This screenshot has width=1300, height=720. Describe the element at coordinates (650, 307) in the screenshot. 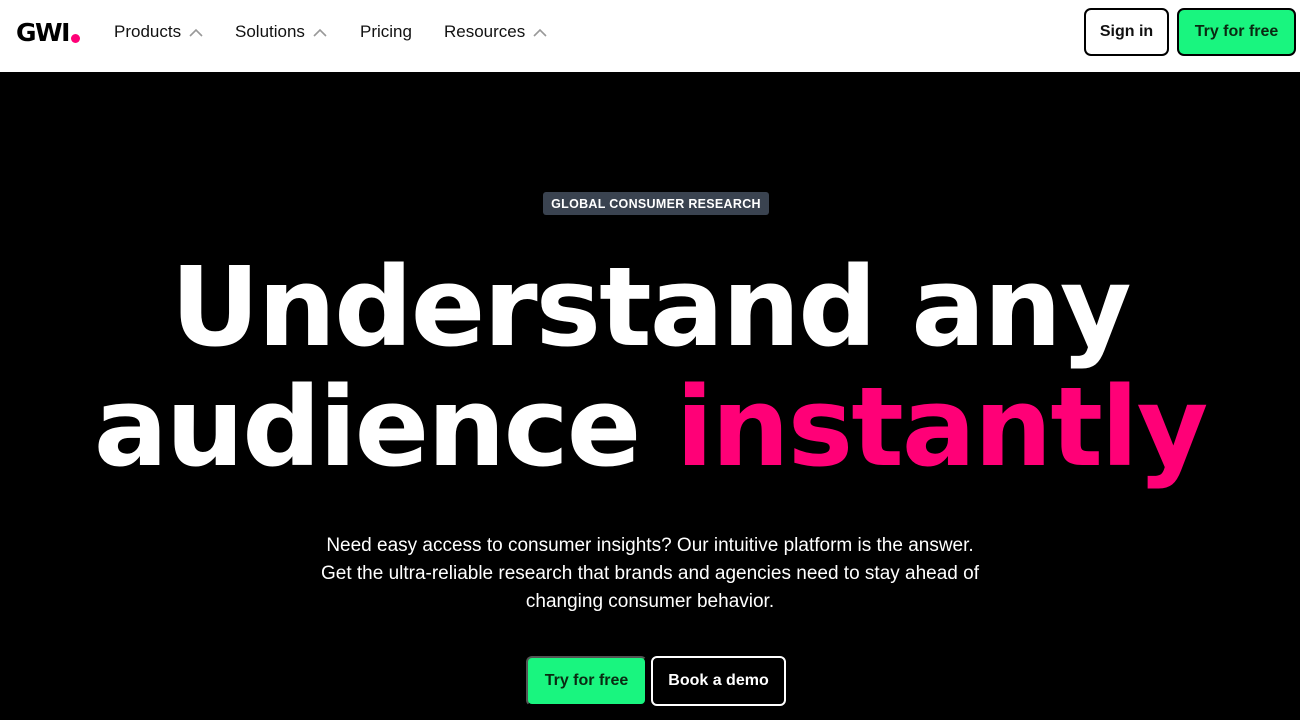

I see `hero-headline-line-1: Understand any` at that location.